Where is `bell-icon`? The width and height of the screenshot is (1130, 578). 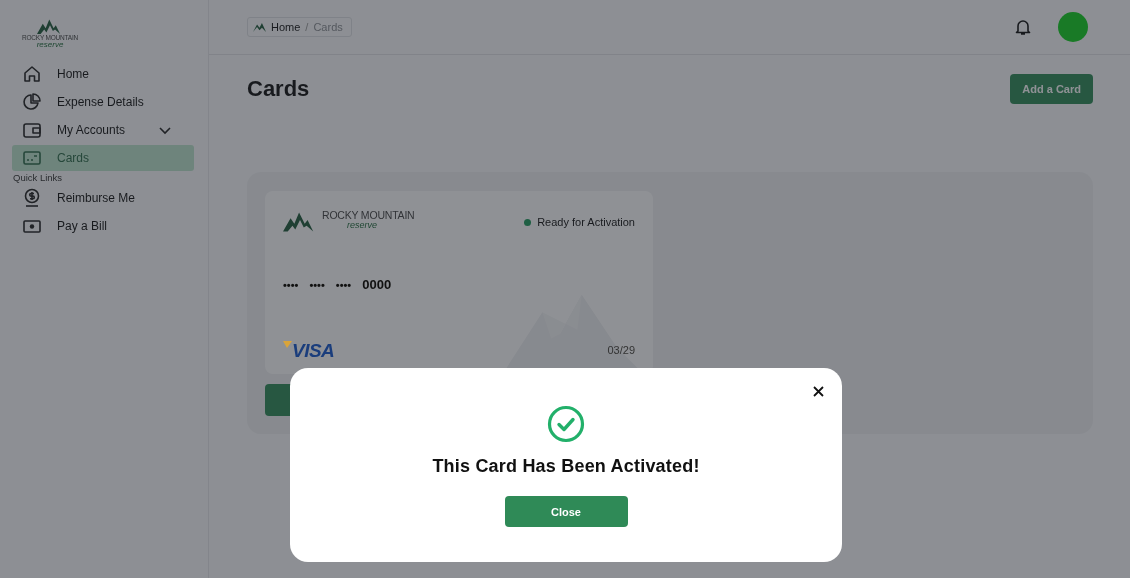 bell-icon is located at coordinates (1023, 27).